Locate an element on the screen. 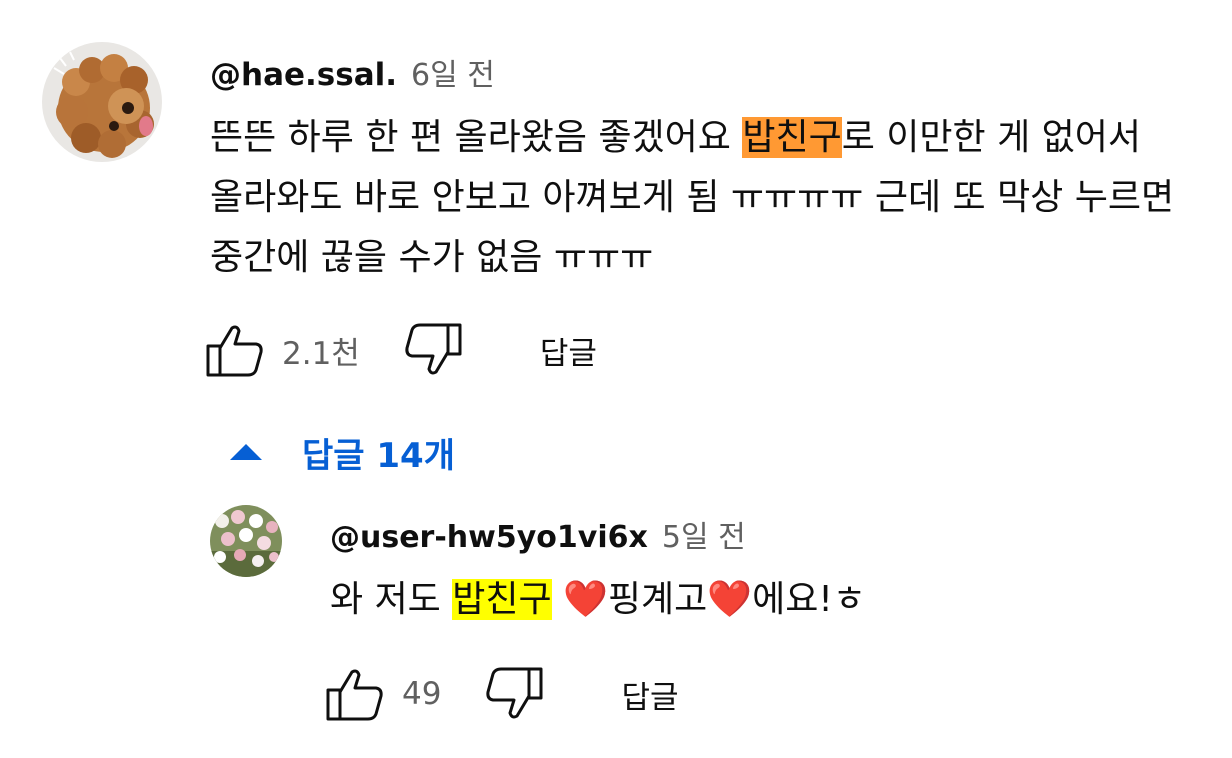  reply-highlighted-text: 밥친구 is located at coordinates (502, 599).